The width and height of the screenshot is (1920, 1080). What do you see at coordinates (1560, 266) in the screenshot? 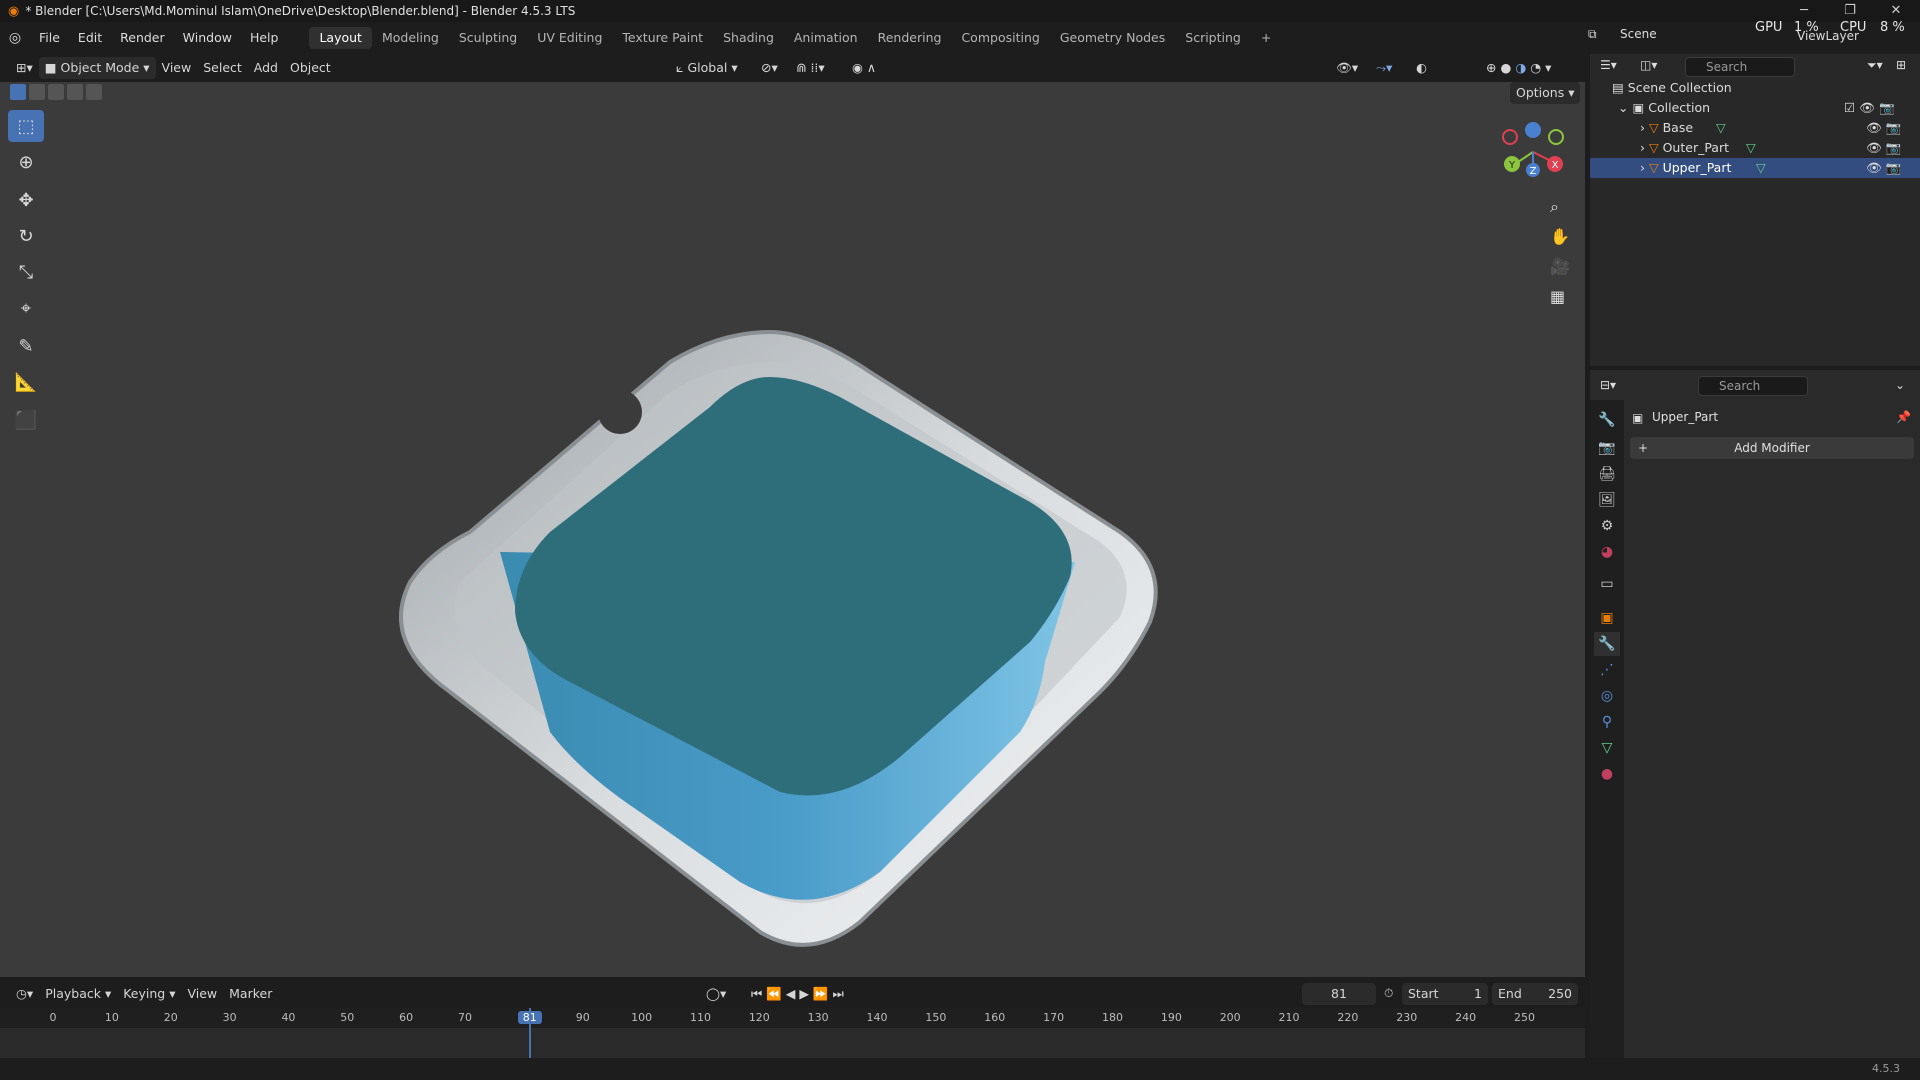
I see `camera-icon: 🎥` at bounding box center [1560, 266].